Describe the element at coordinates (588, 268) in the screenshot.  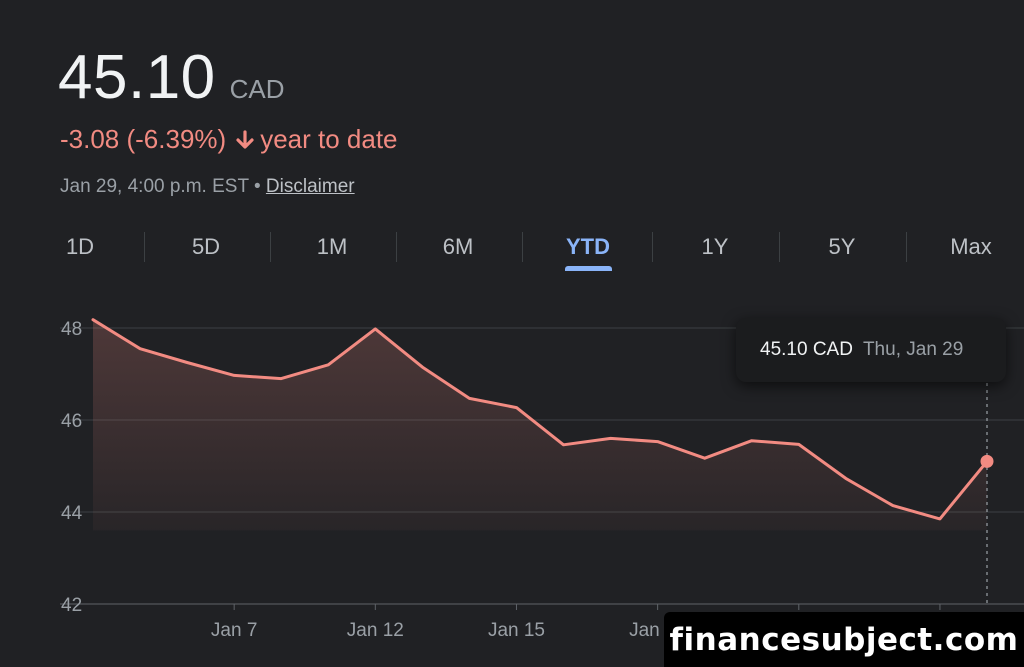
I see `active-tab-indicator` at that location.